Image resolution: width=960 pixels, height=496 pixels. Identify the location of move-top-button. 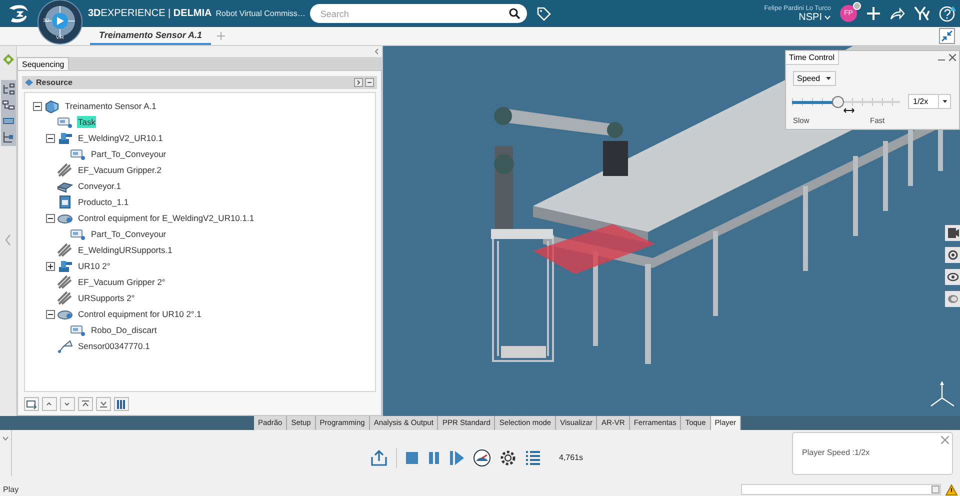
(85, 404).